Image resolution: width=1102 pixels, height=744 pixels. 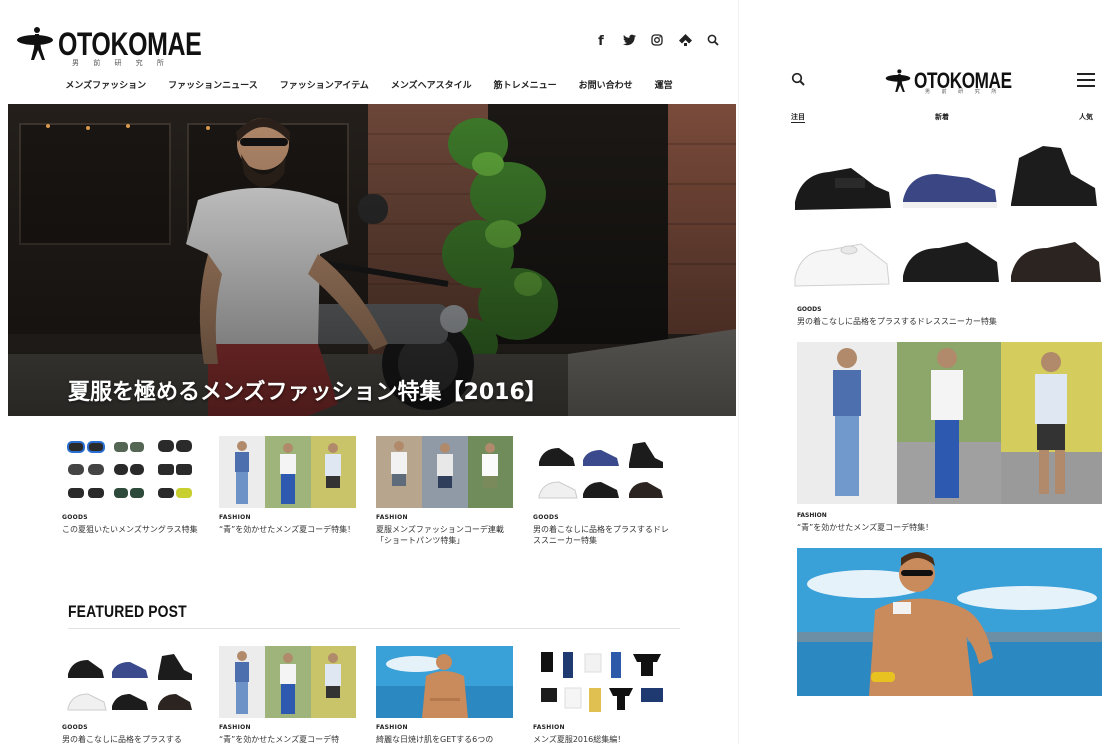 I want to click on sneakers-photo, so click(x=946, y=218).